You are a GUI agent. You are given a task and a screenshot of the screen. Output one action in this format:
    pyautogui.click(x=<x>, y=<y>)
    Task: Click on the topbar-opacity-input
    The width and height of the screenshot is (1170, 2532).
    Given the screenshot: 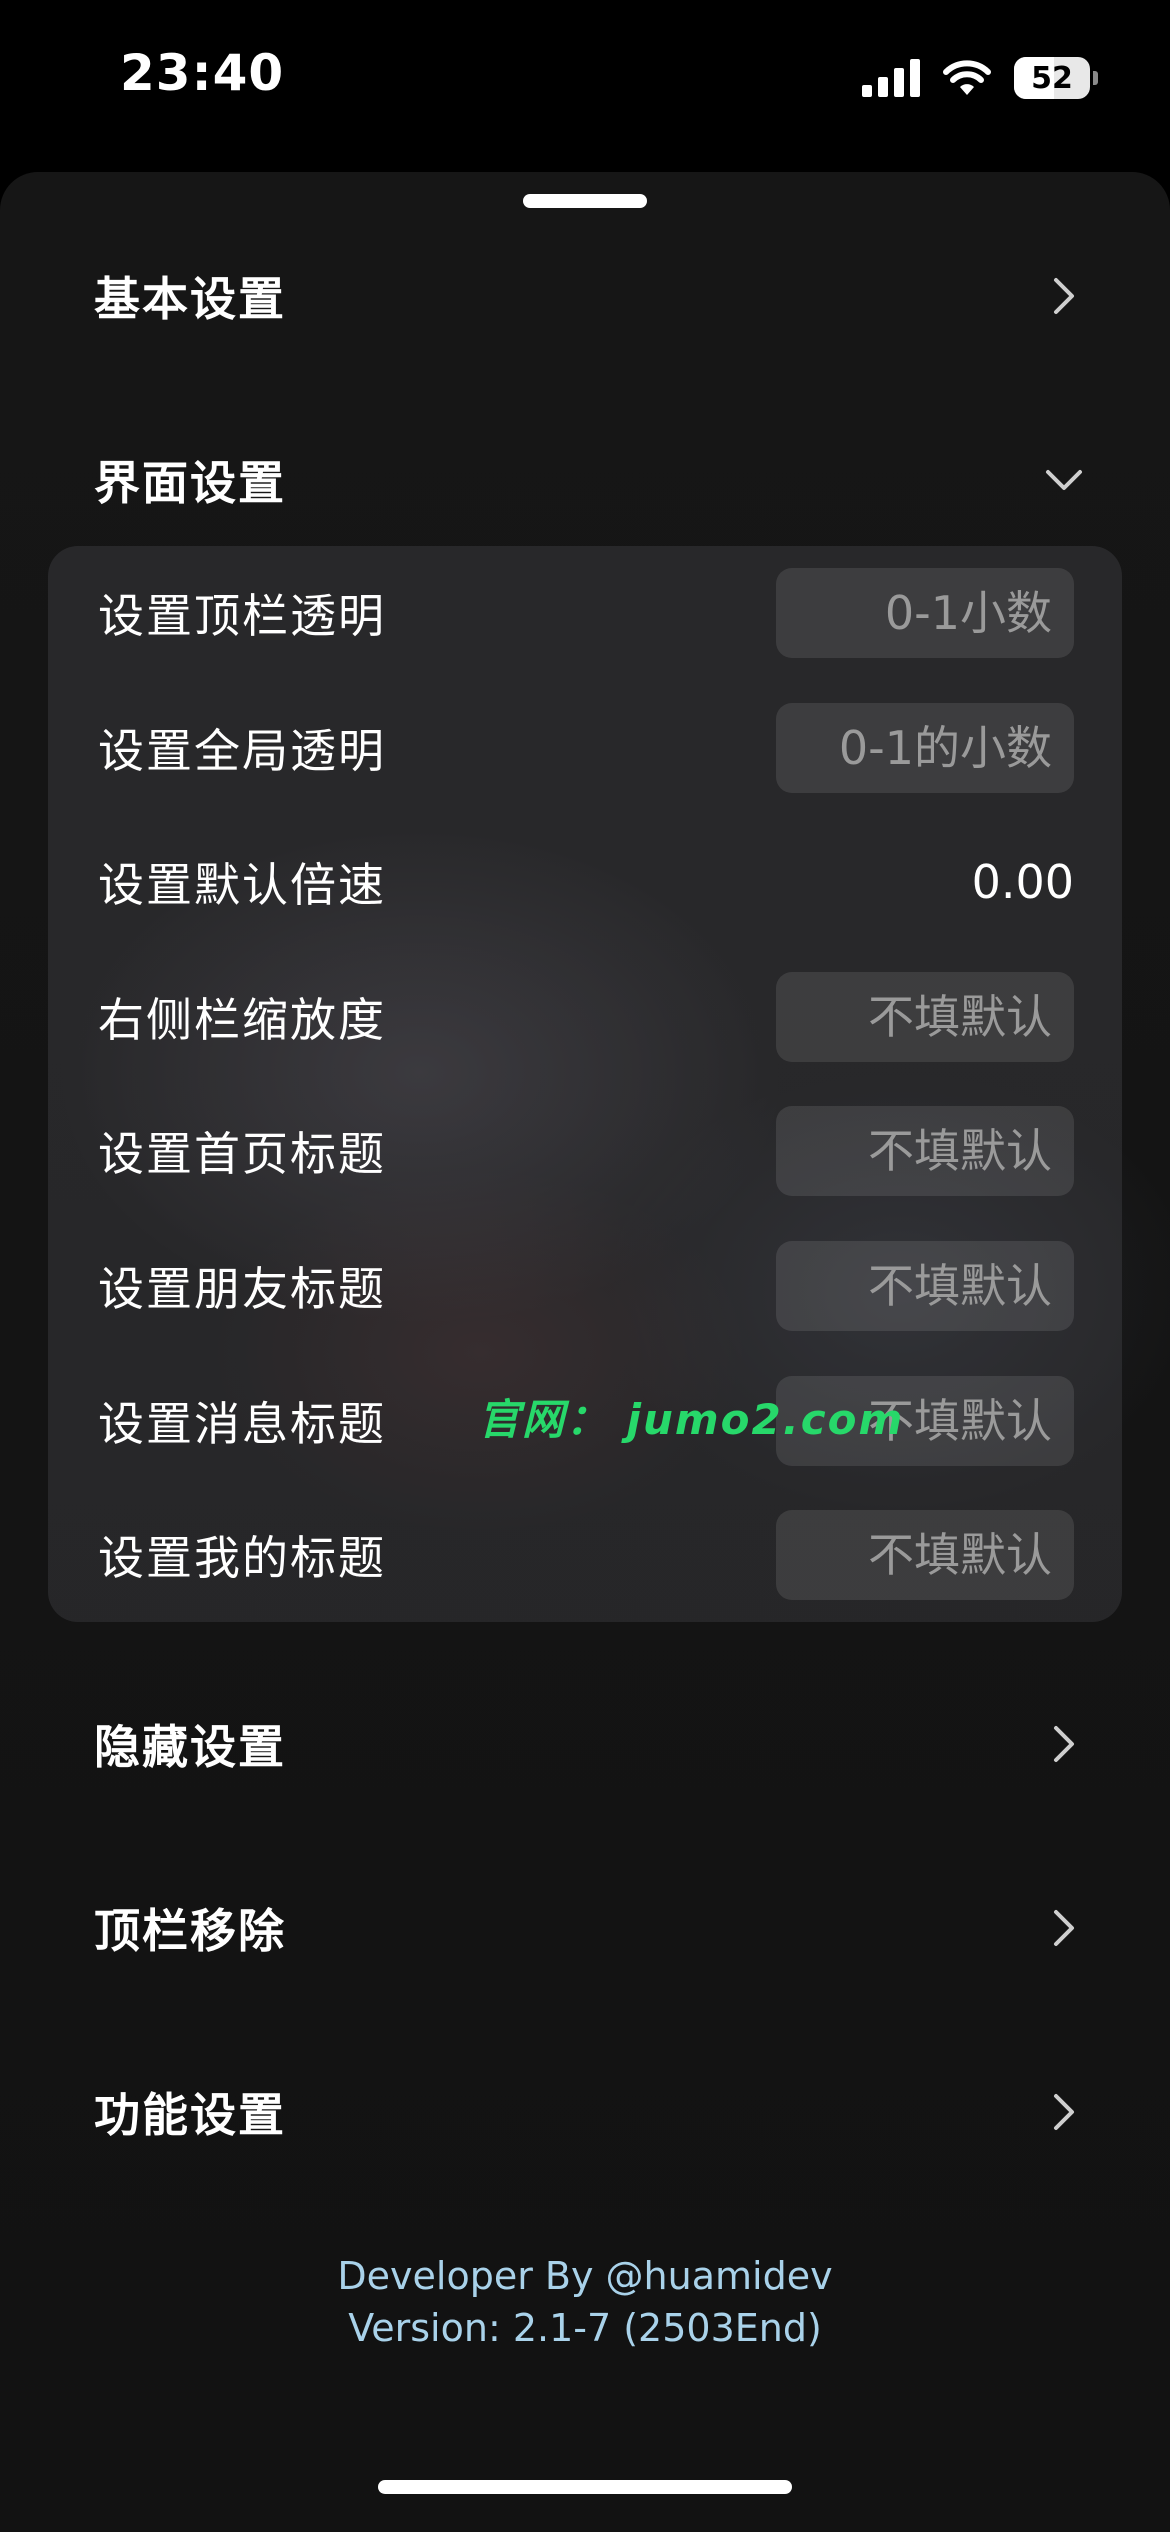 What is the action you would take?
    pyautogui.click(x=925, y=613)
    